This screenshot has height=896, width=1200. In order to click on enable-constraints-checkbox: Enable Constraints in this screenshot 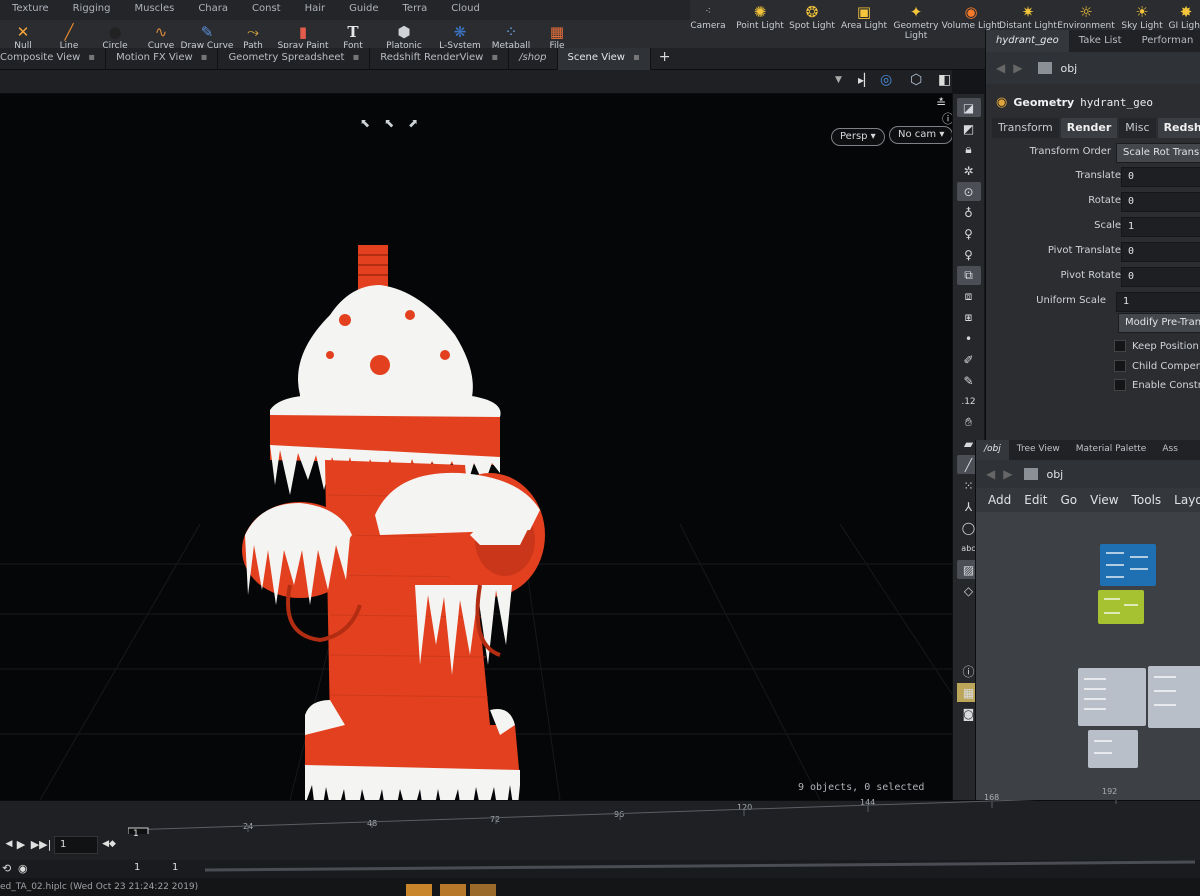, I will do `click(1157, 385)`.